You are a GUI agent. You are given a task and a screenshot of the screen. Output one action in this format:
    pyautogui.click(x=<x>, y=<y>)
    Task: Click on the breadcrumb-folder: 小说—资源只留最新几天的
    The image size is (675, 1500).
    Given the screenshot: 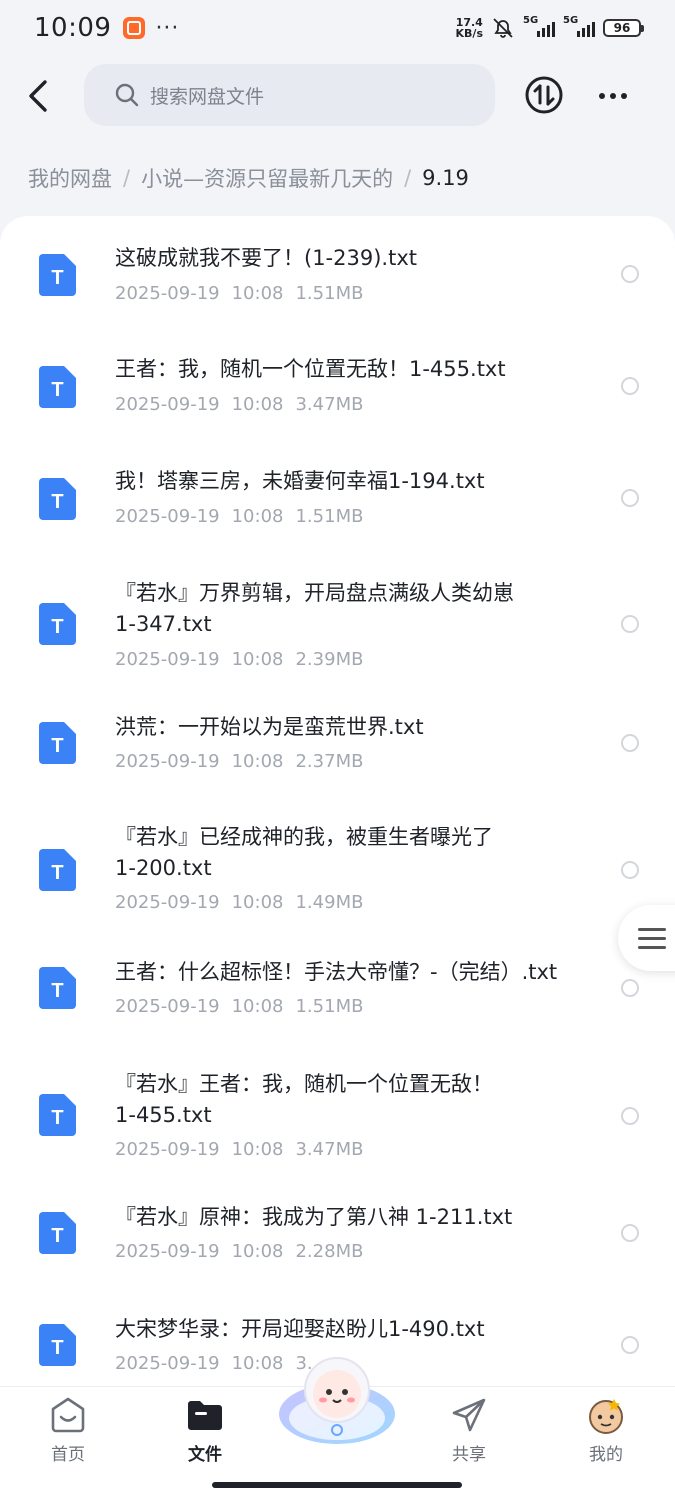 What is the action you would take?
    pyautogui.click(x=267, y=178)
    